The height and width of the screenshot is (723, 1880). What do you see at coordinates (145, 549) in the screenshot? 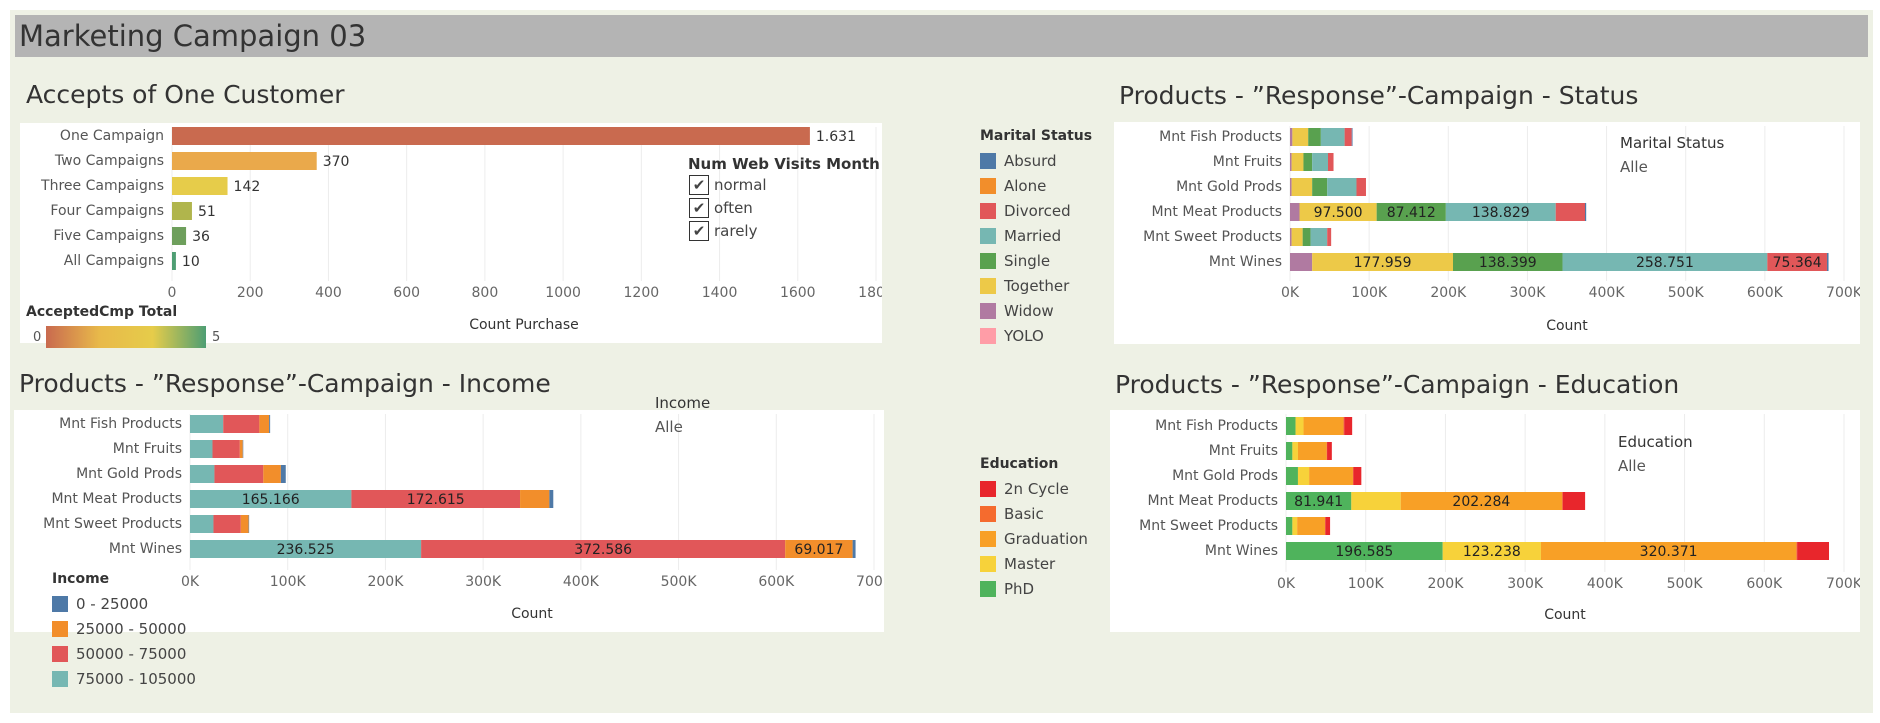
I see `category-label: Mnt Wines` at bounding box center [145, 549].